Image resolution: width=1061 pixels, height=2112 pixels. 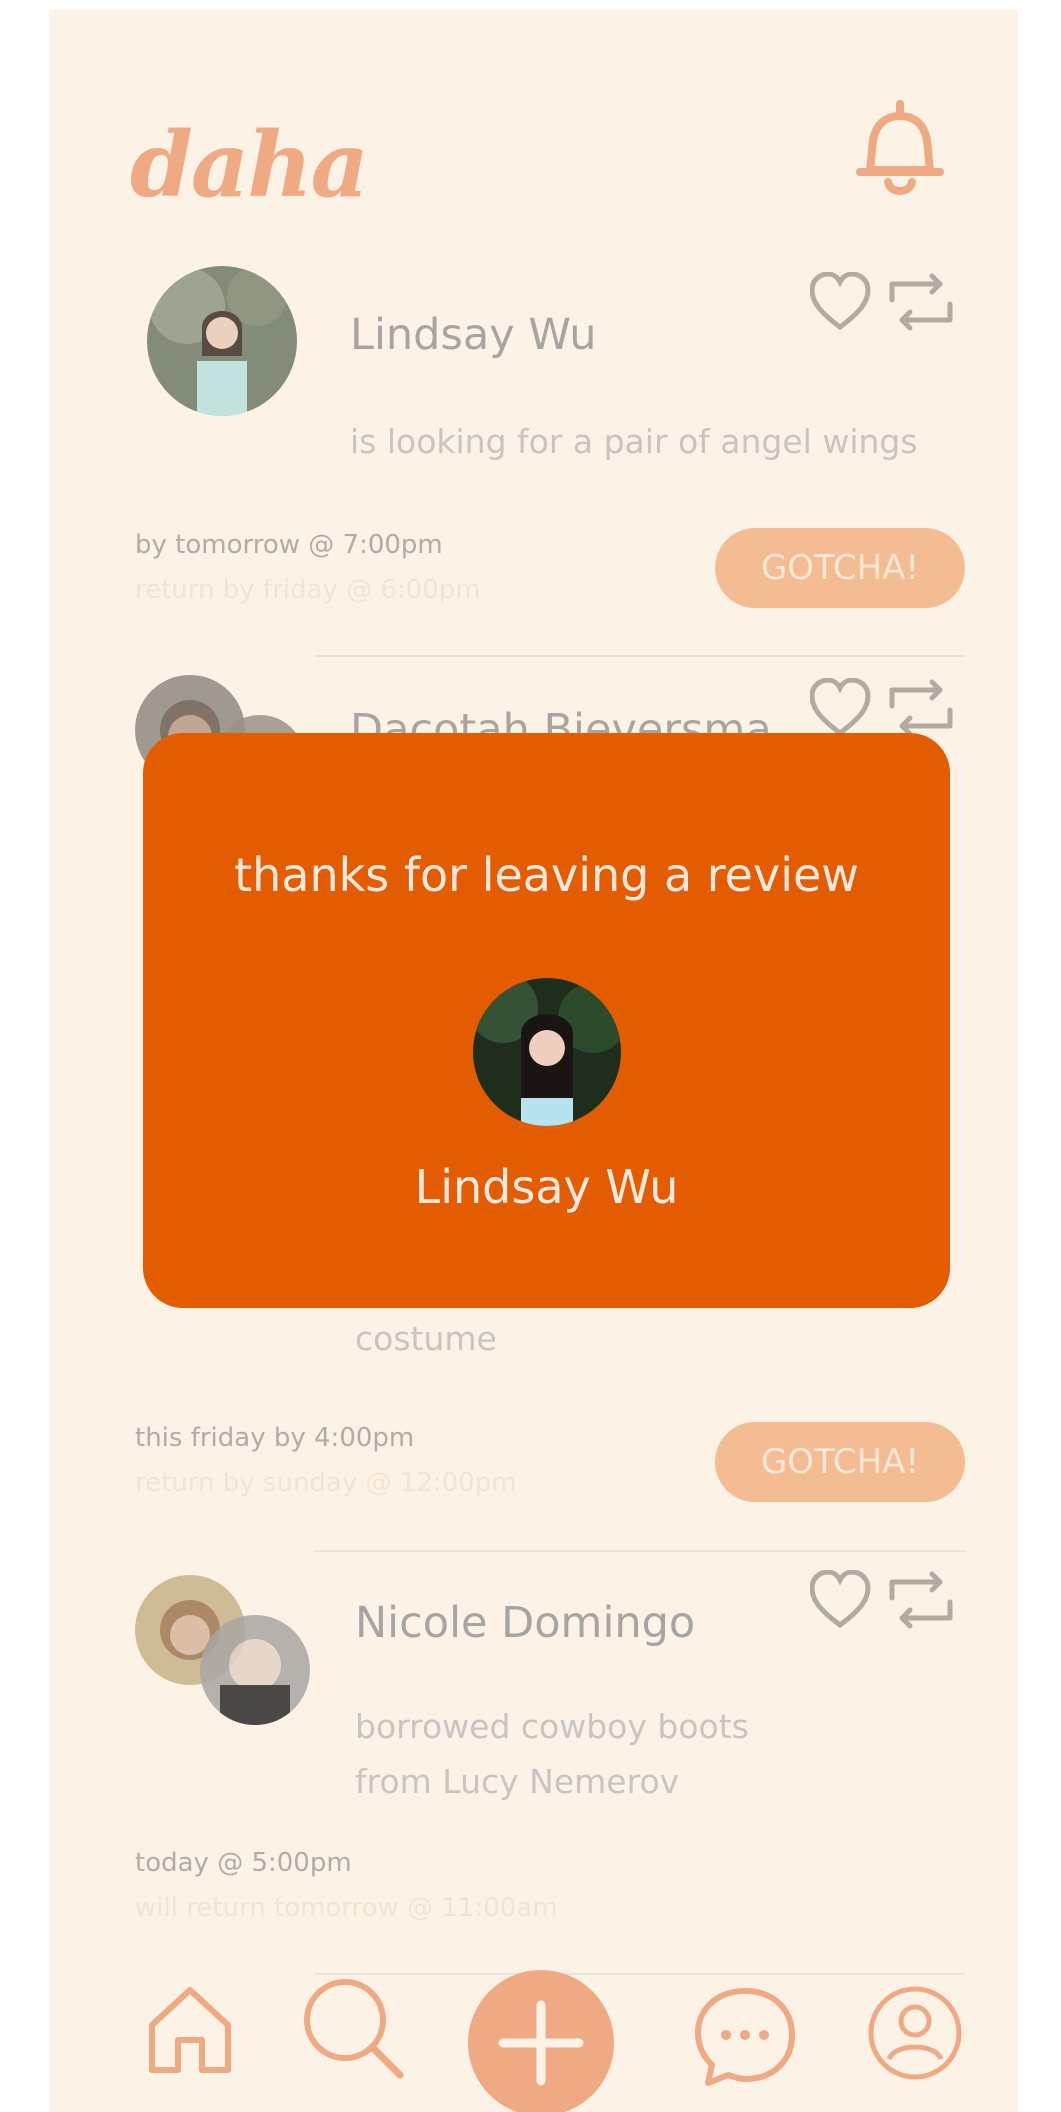 I want to click on post-when: by tomorrow @ 7:00pm, so click(x=289, y=545).